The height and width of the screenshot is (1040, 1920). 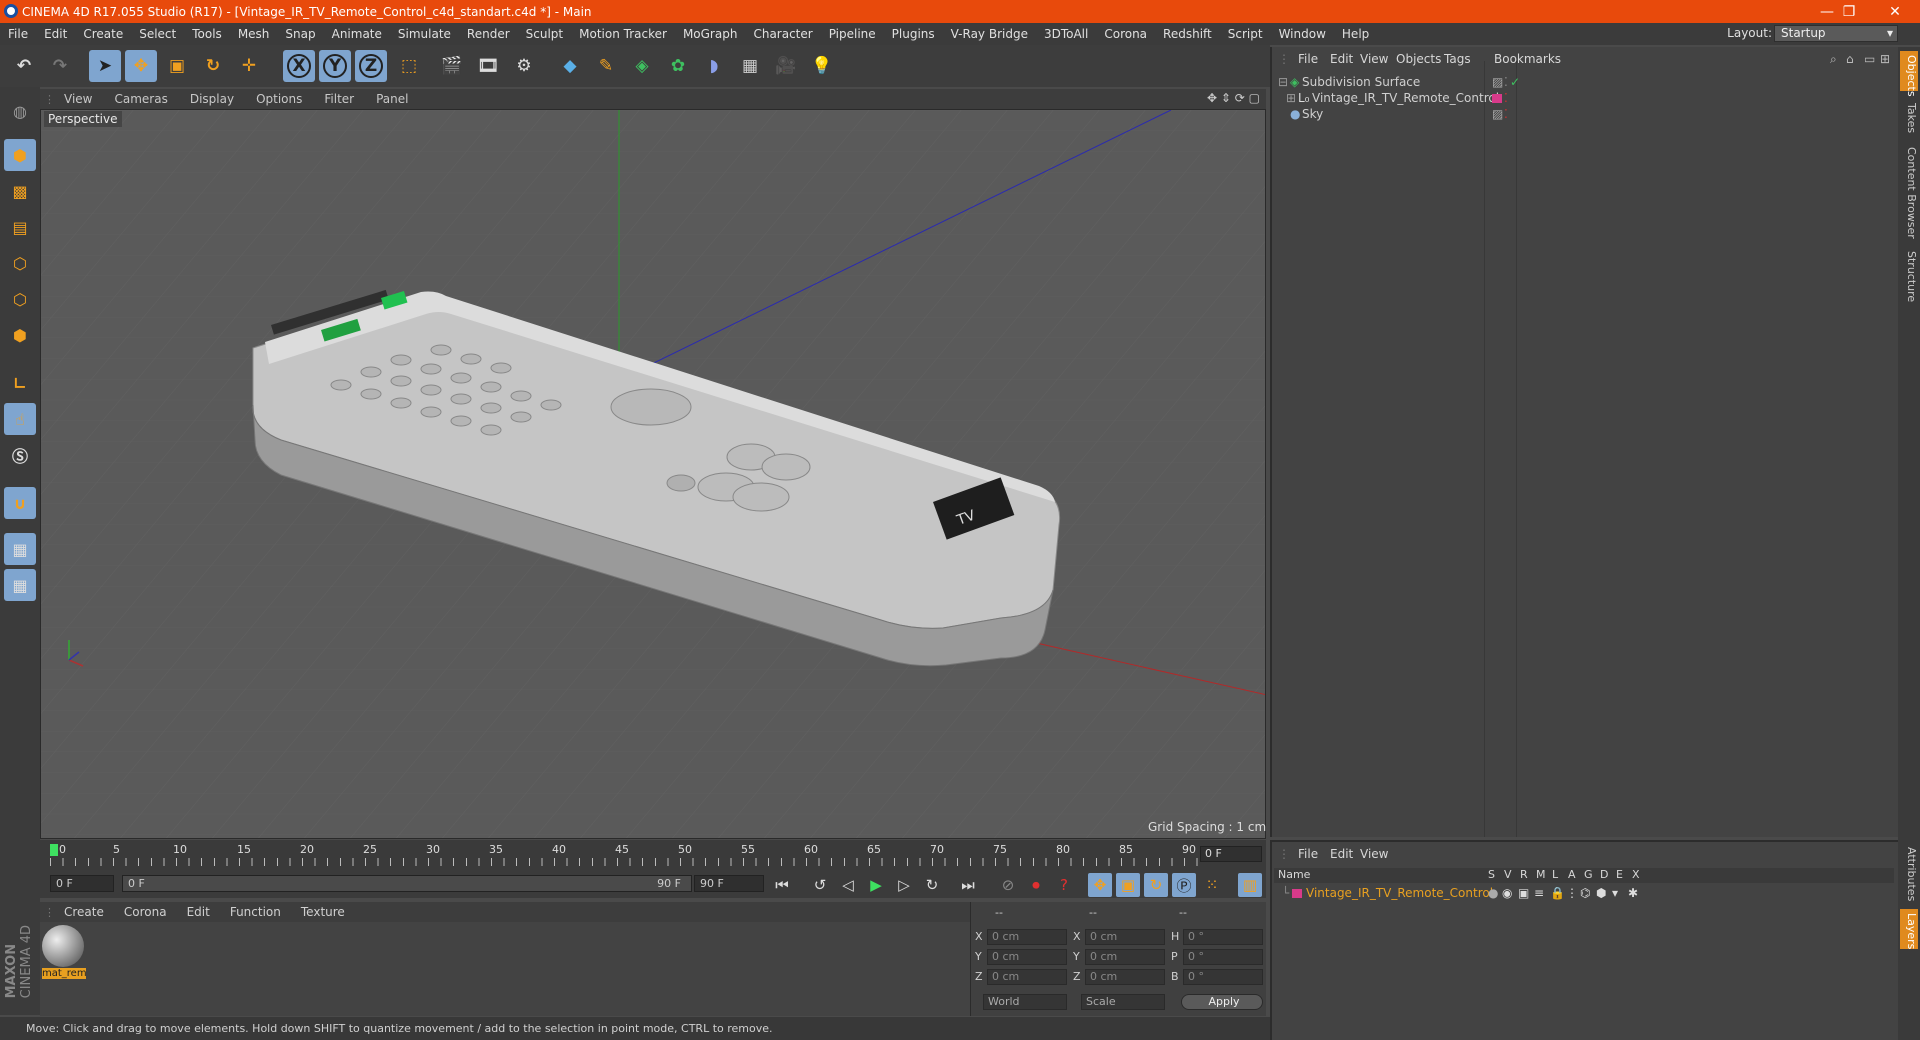 I want to click on axis-x-icon: X, so click(x=299, y=66).